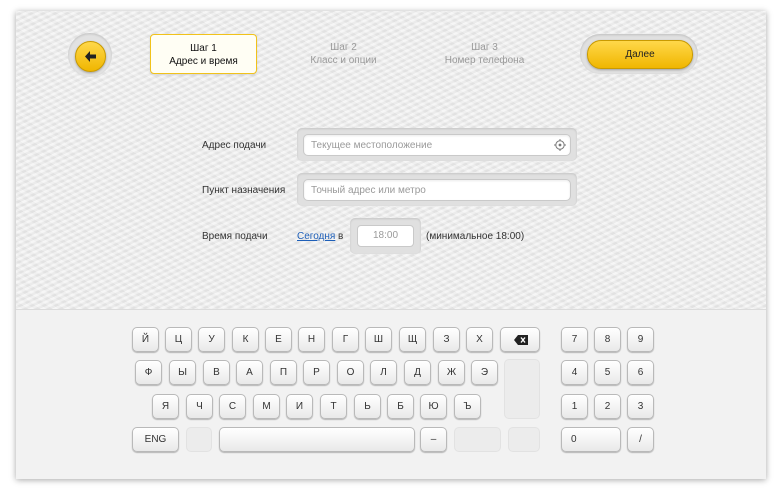 The height and width of the screenshot is (501, 782). I want to click on numpad-key-9: 9, so click(640, 339).